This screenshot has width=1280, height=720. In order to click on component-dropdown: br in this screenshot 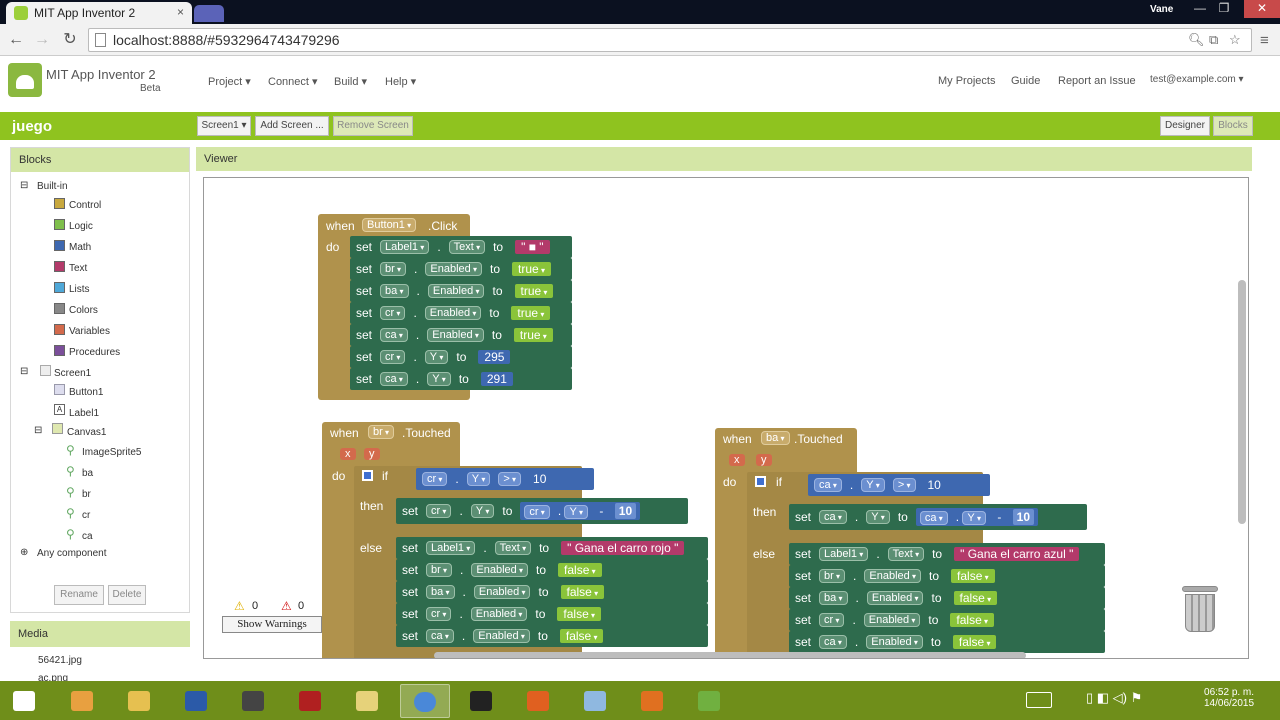, I will do `click(381, 432)`.